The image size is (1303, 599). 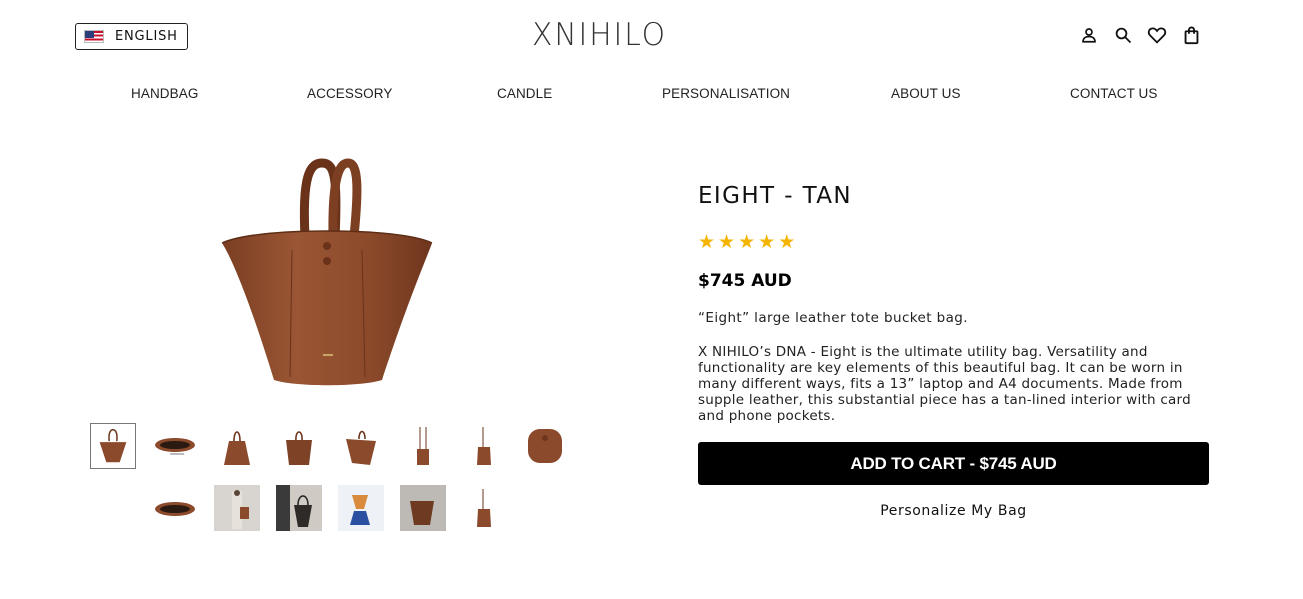 What do you see at coordinates (953, 511) in the screenshot?
I see `personalize-link: Personalize My Bag` at bounding box center [953, 511].